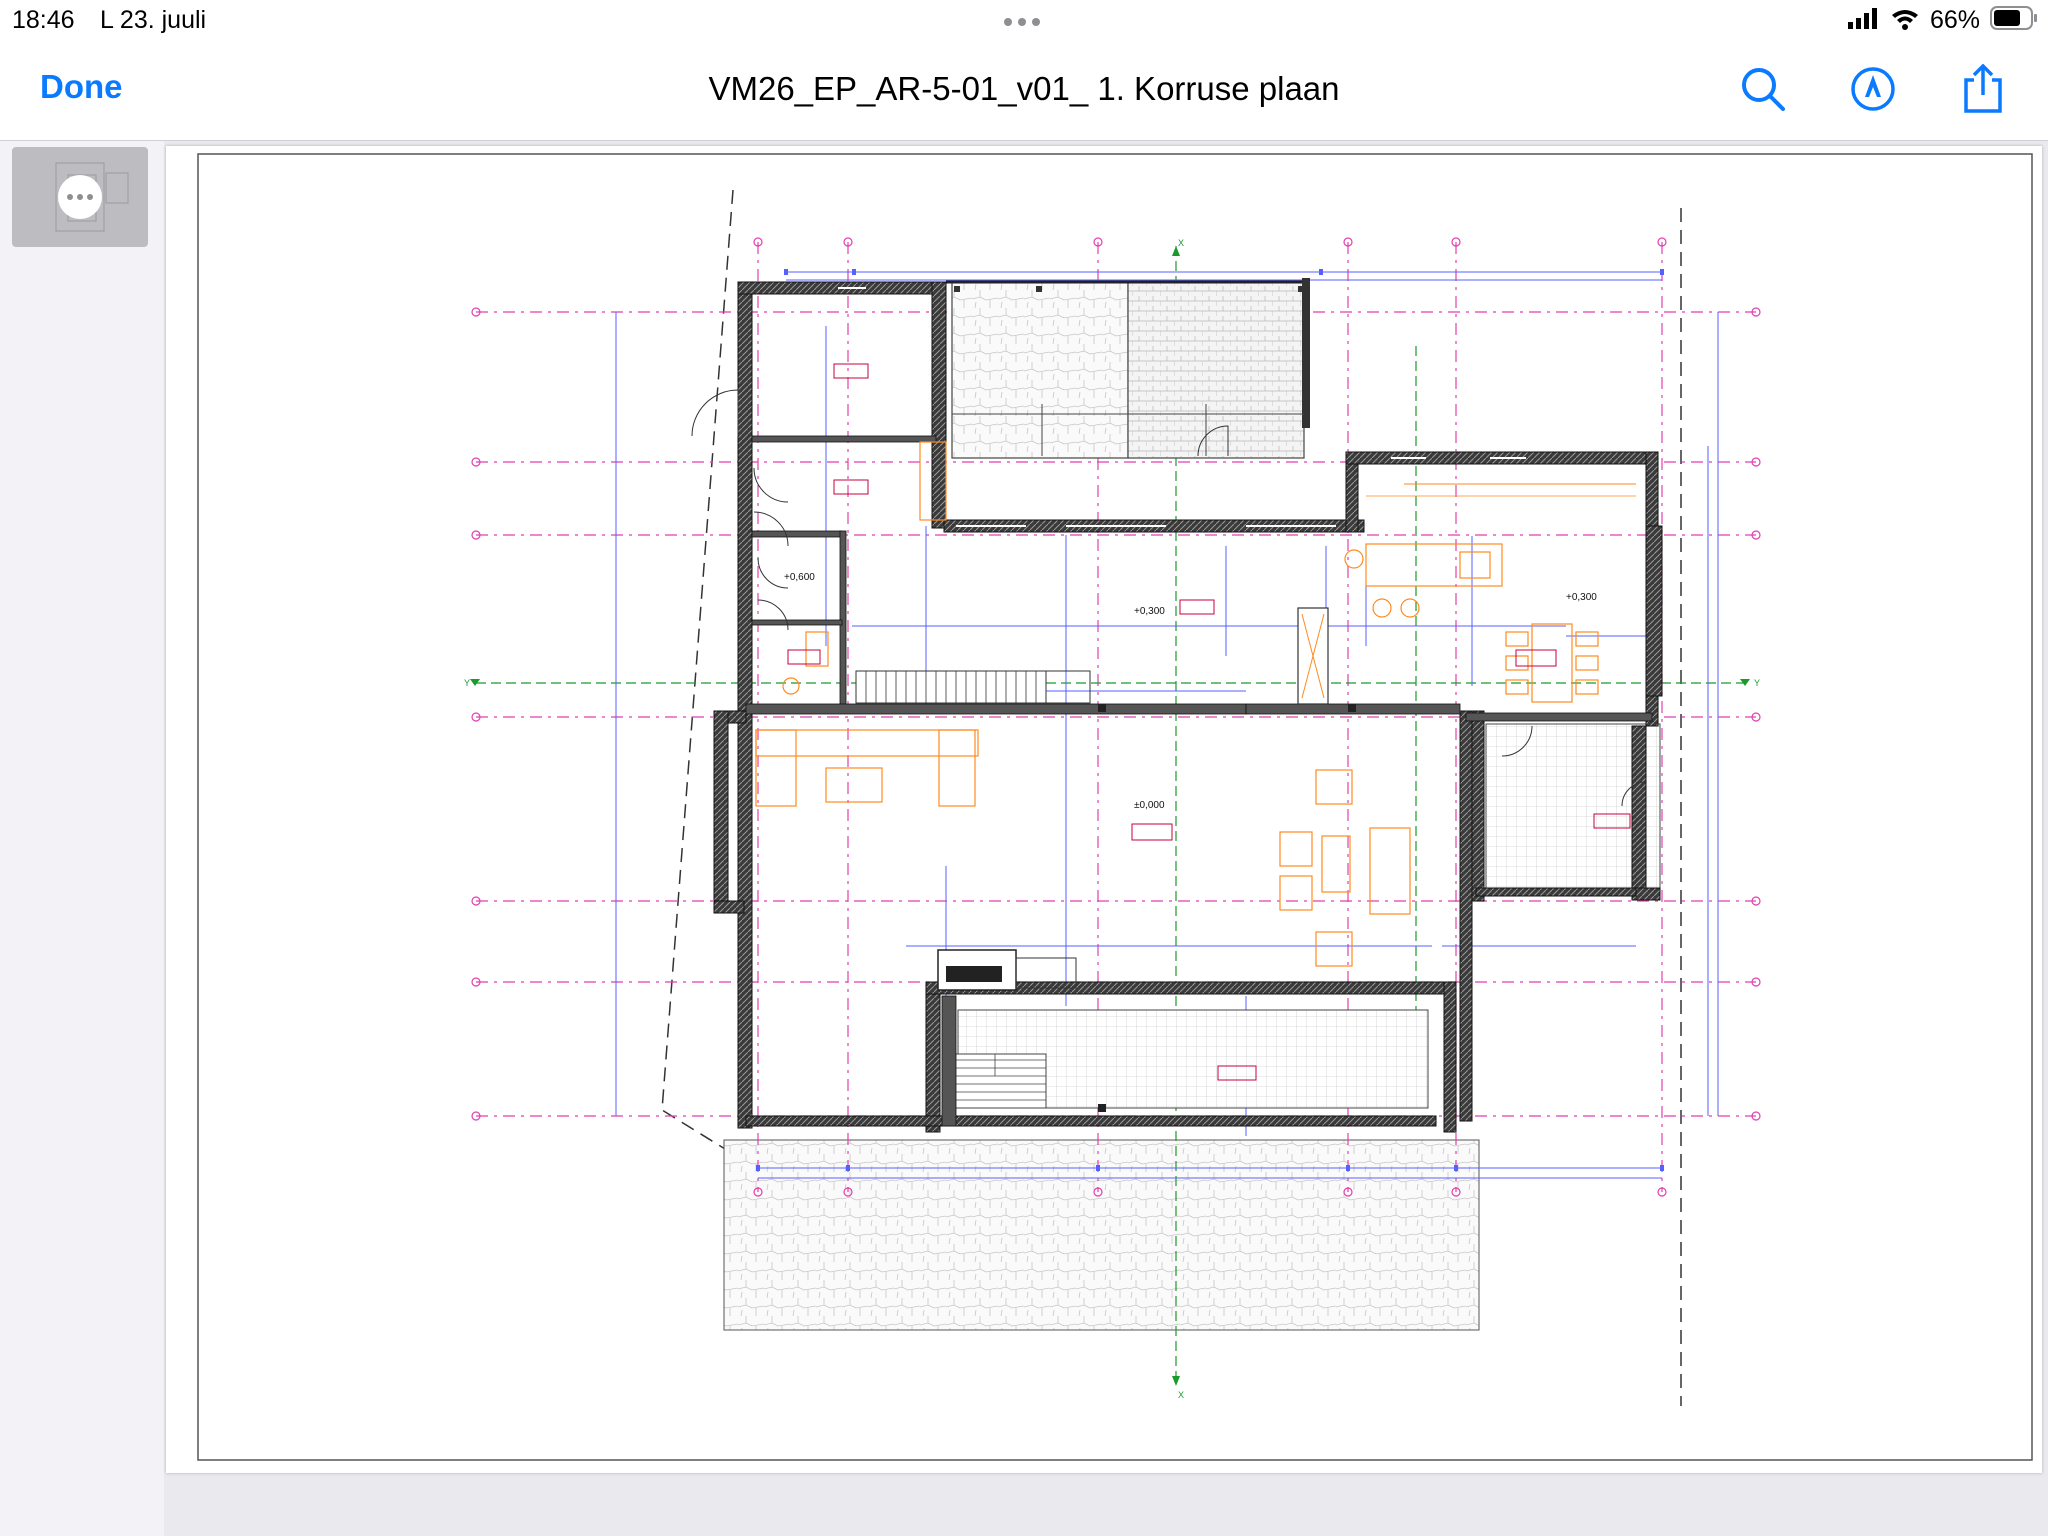 This screenshot has width=2048, height=1536. I want to click on multitasking-grabber-icon, so click(1026, 22).